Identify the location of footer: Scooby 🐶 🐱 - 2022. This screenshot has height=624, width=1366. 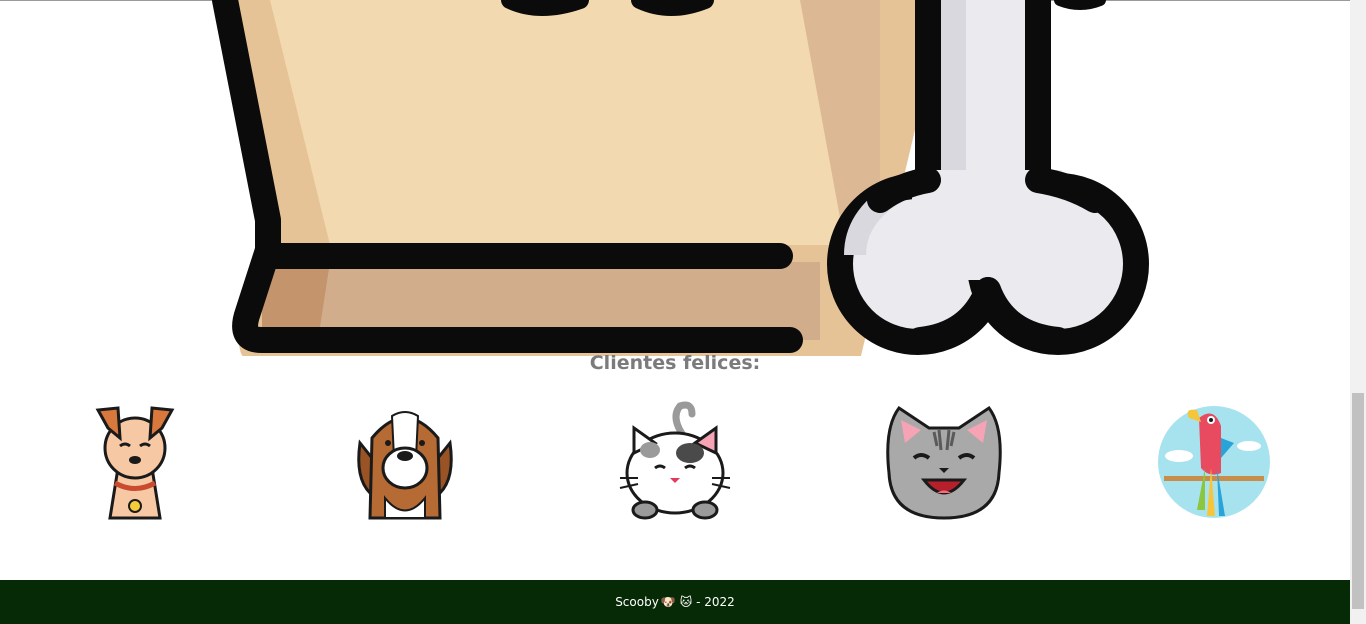
(675, 602).